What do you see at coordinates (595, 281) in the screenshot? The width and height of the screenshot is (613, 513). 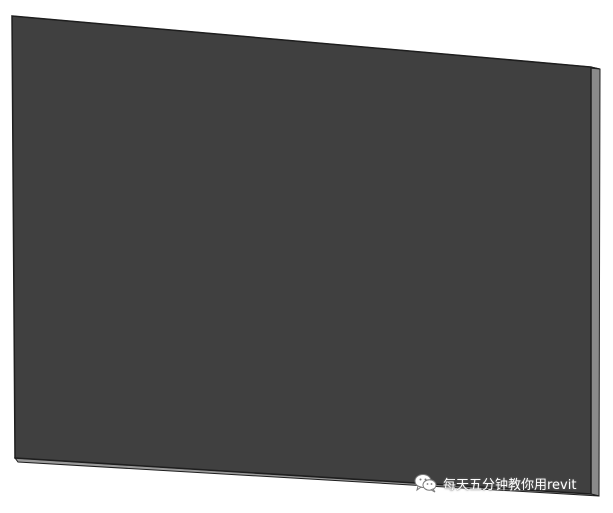 I see `panel-side-face` at bounding box center [595, 281].